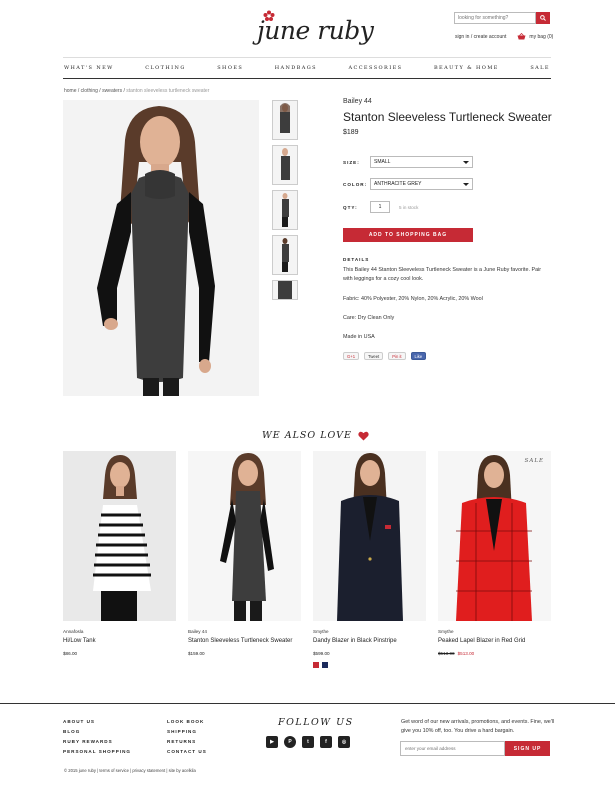 The image size is (615, 801). I want to click on youtube-icon: ▶, so click(272, 742).